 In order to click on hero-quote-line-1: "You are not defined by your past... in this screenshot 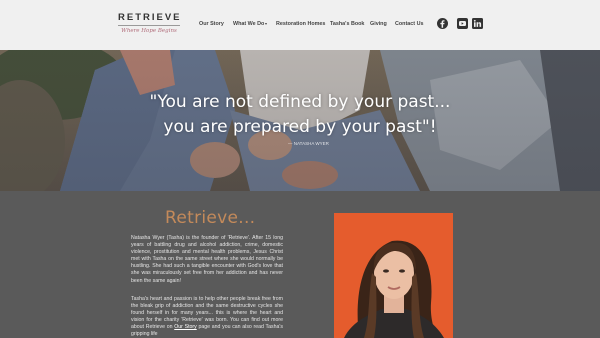, I will do `click(300, 102)`.